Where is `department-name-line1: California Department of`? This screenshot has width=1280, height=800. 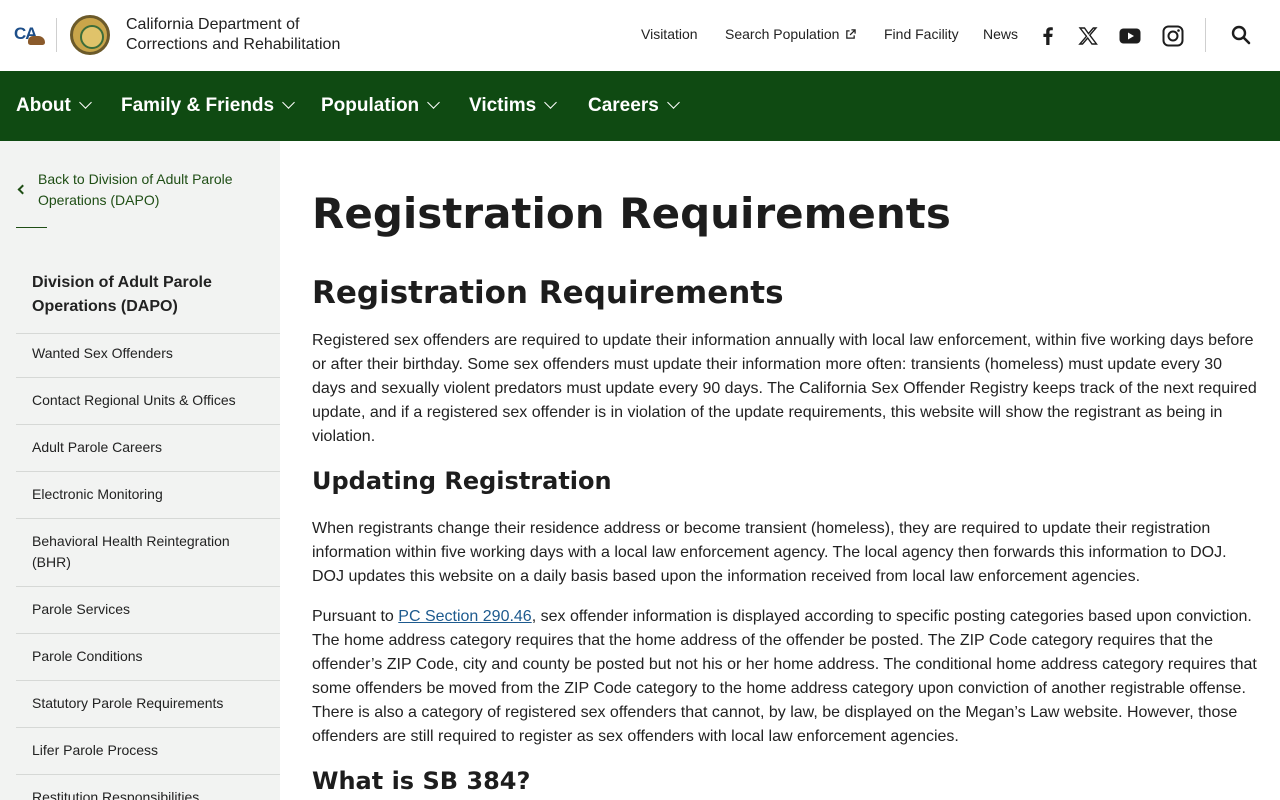
department-name-line1: California Department of is located at coordinates (213, 24).